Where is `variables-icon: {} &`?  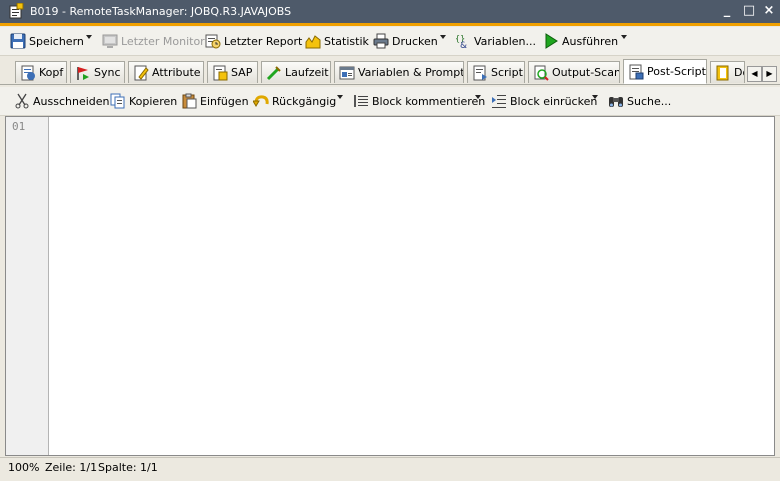
variables-icon: {} & is located at coordinates (461, 41).